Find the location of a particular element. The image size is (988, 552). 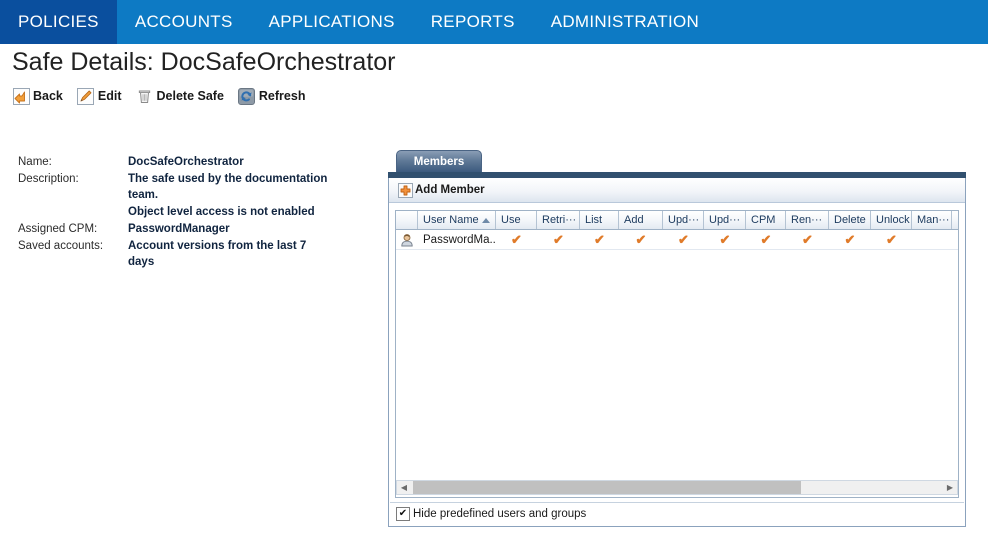

cell-permission-update-1: ✔ is located at coordinates (683, 239).